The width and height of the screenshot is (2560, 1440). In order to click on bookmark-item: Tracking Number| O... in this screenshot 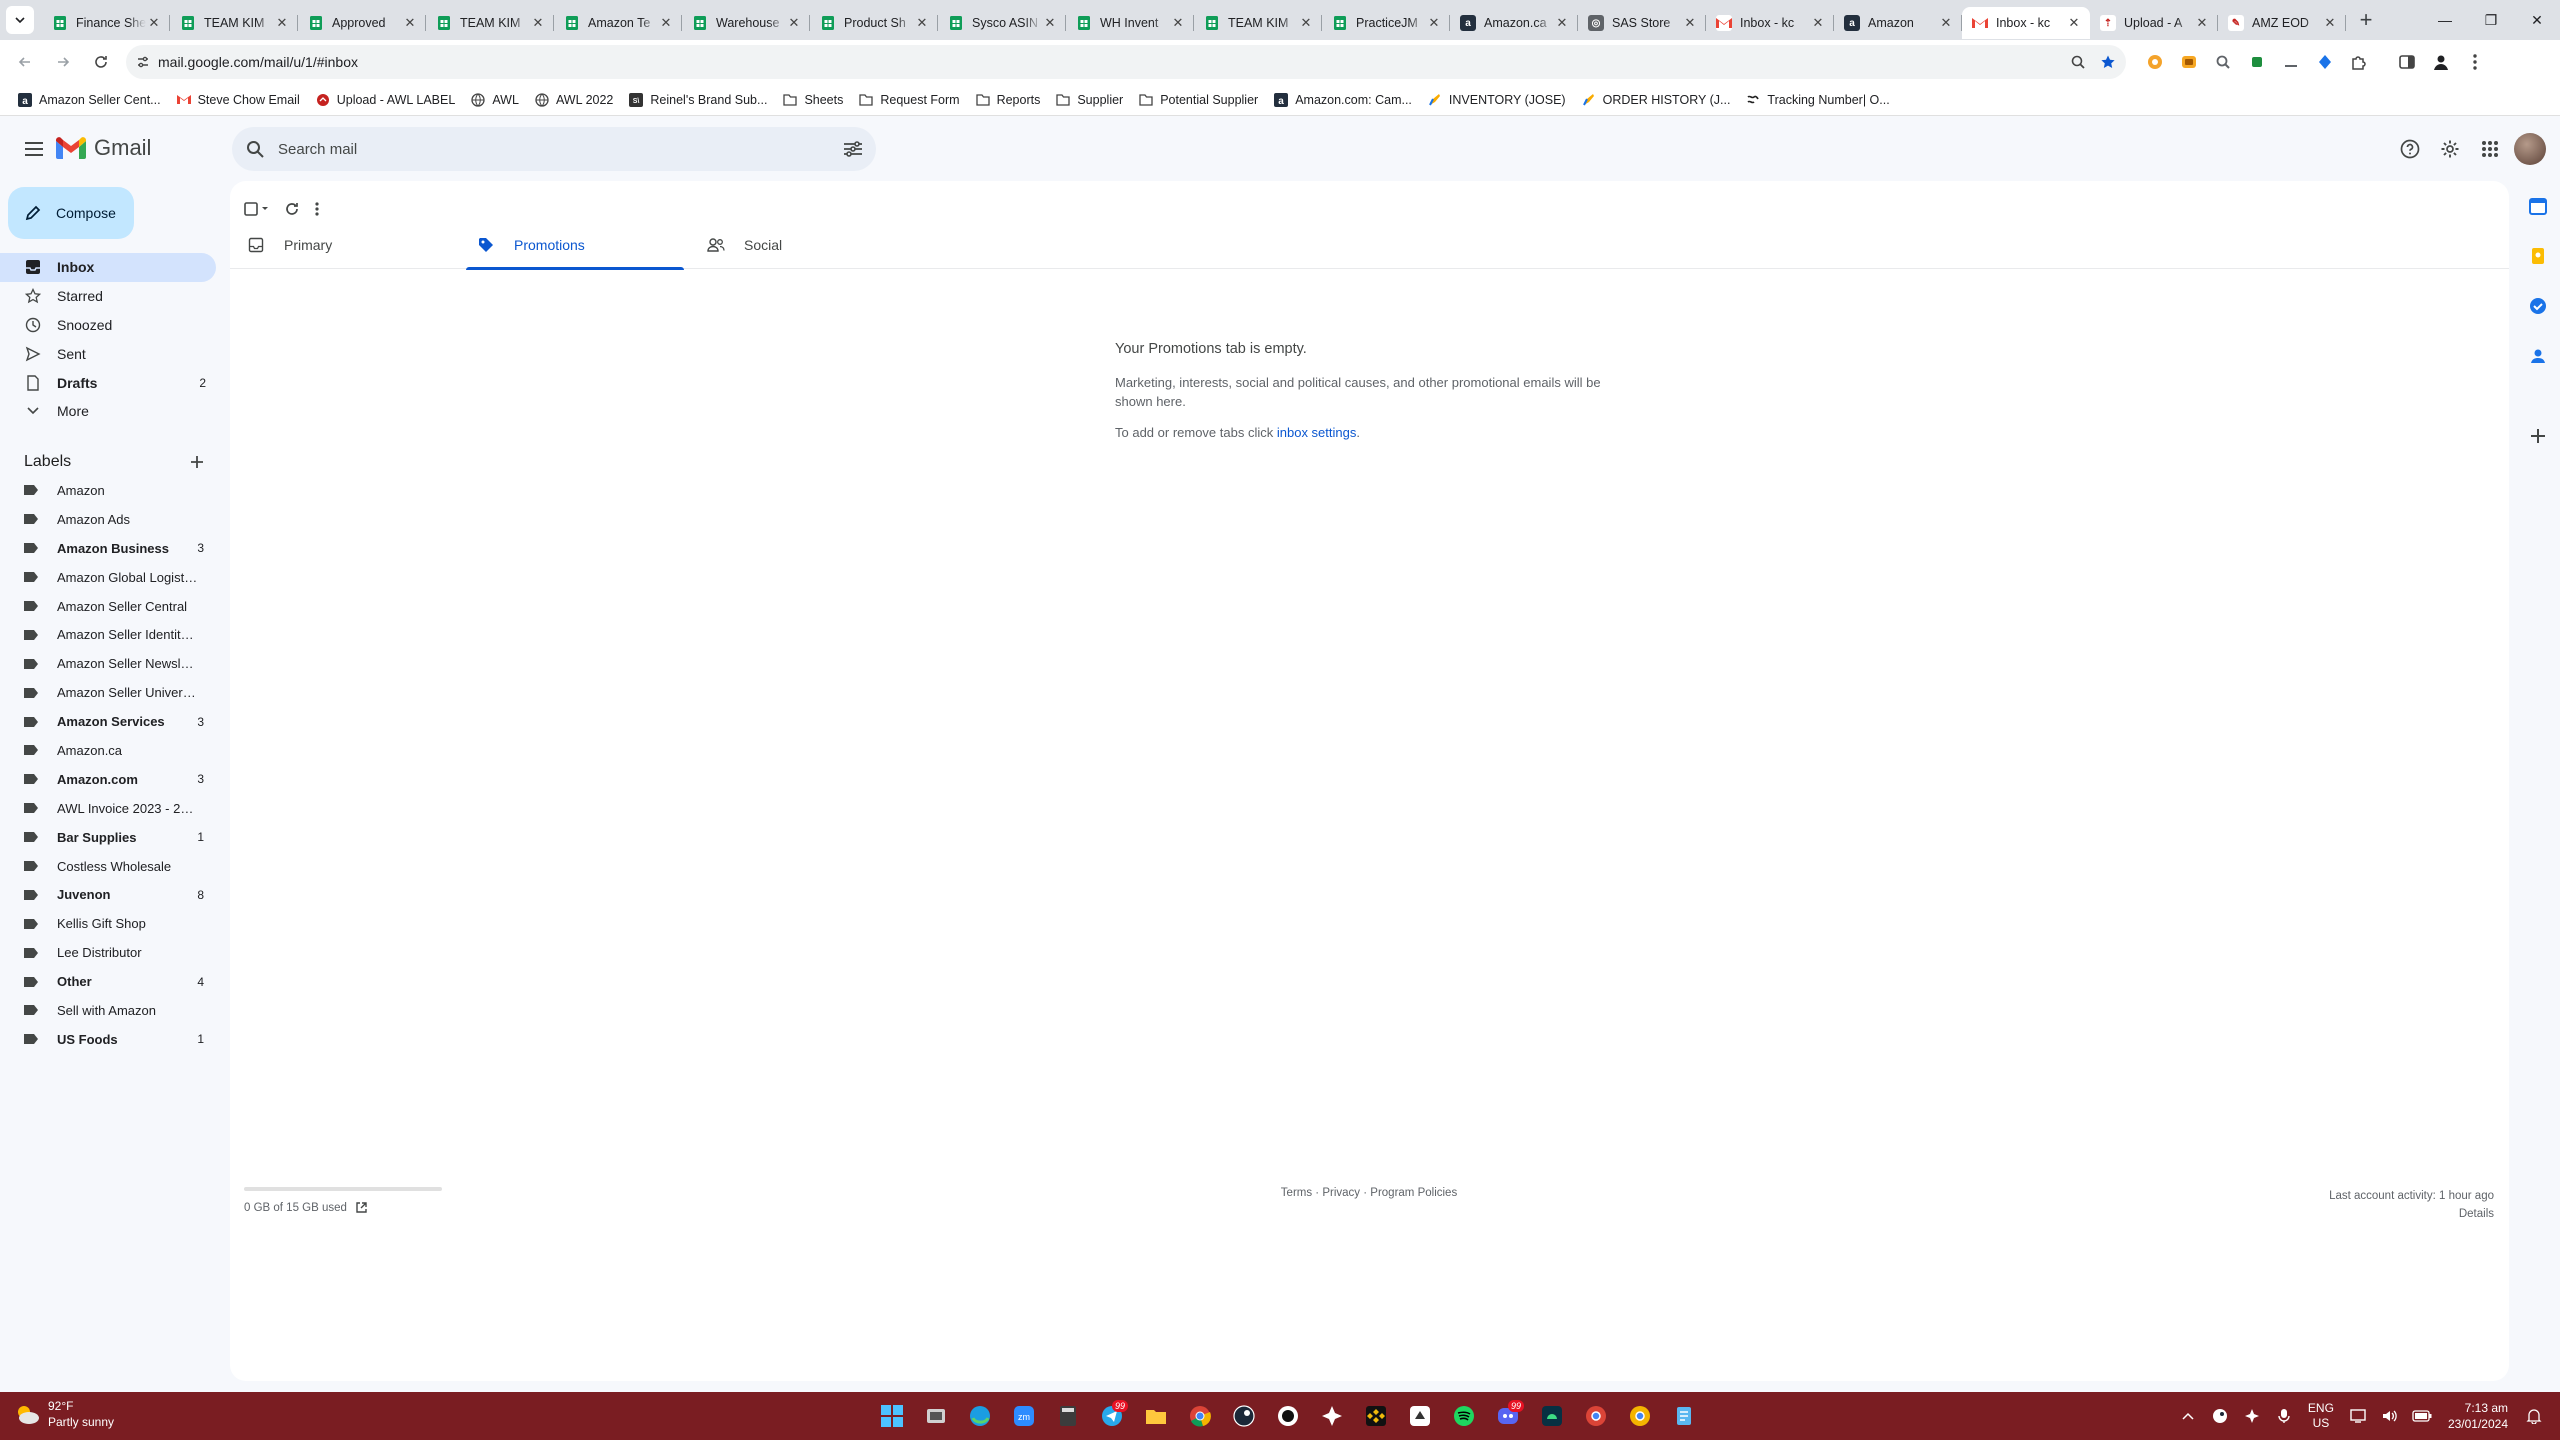, I will do `click(1817, 100)`.